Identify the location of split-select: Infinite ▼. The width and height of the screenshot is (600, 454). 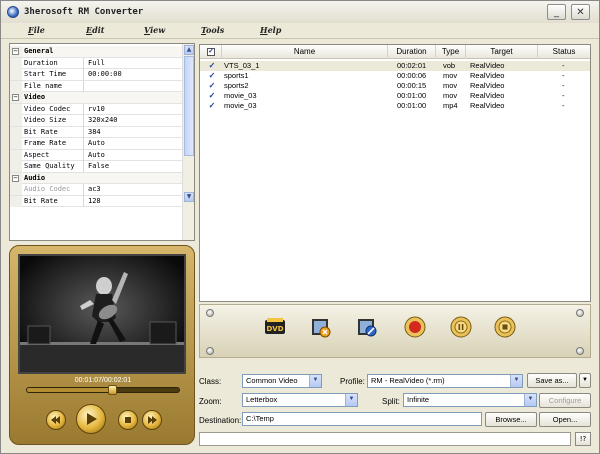
(470, 400).